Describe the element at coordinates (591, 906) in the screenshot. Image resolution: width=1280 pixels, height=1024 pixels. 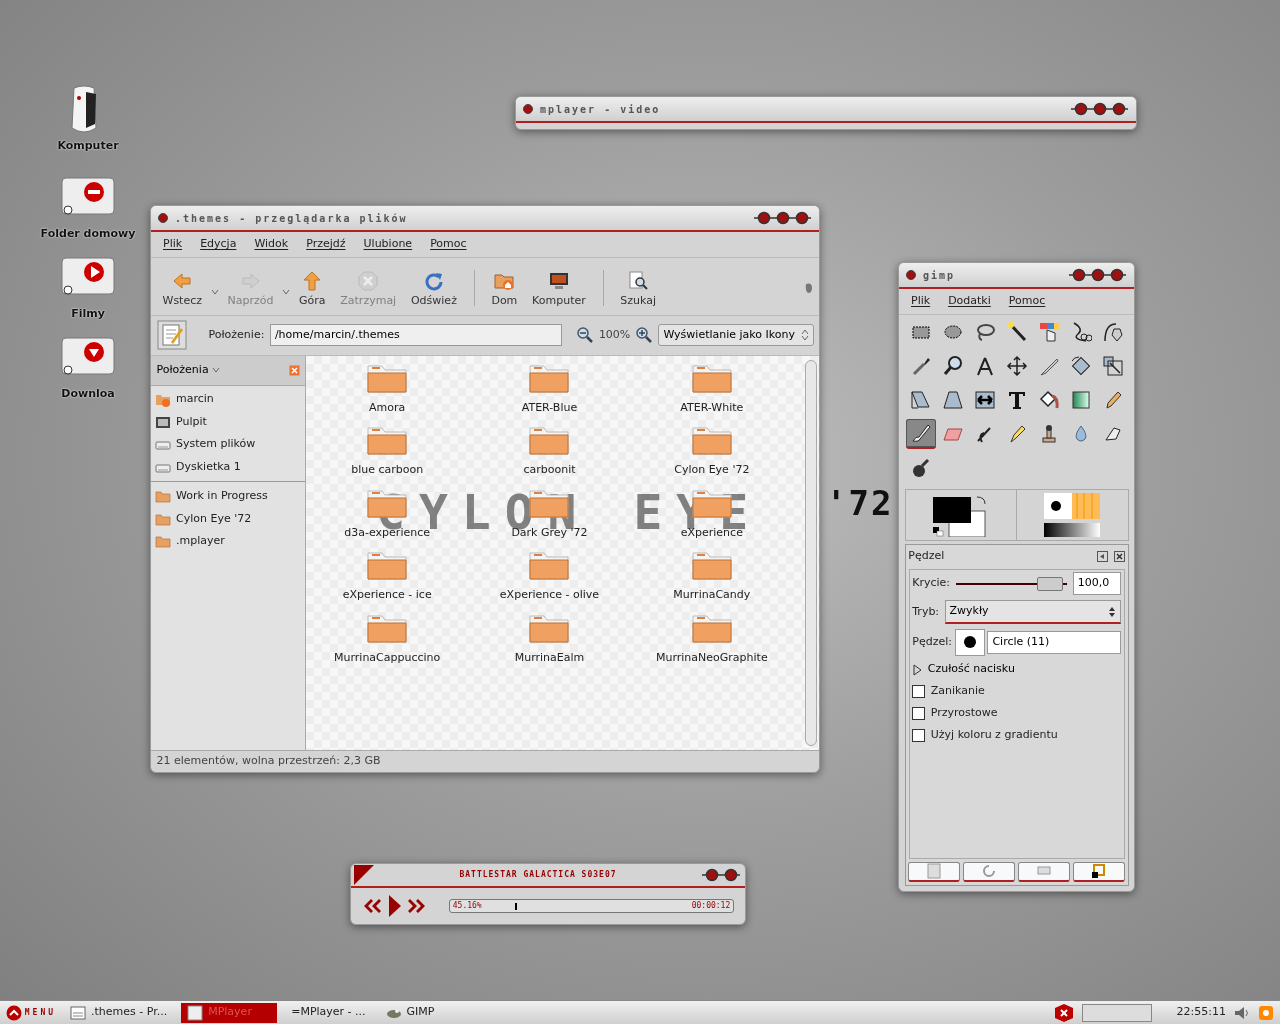
I see `seek-bar: 45.16% 00:00:12` at that location.